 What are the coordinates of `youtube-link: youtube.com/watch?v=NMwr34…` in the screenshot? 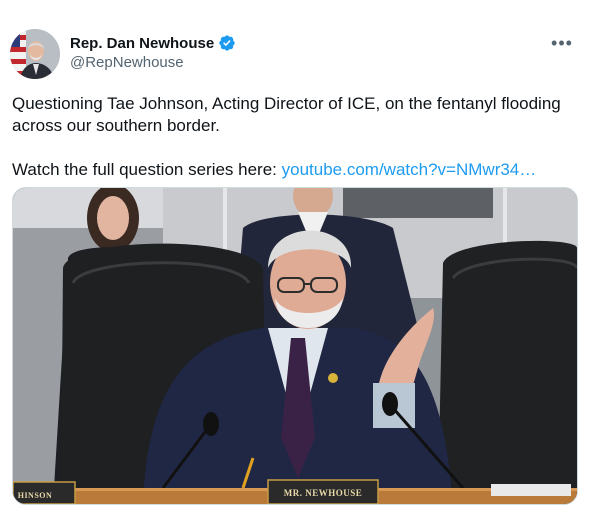 It's located at (409, 169).